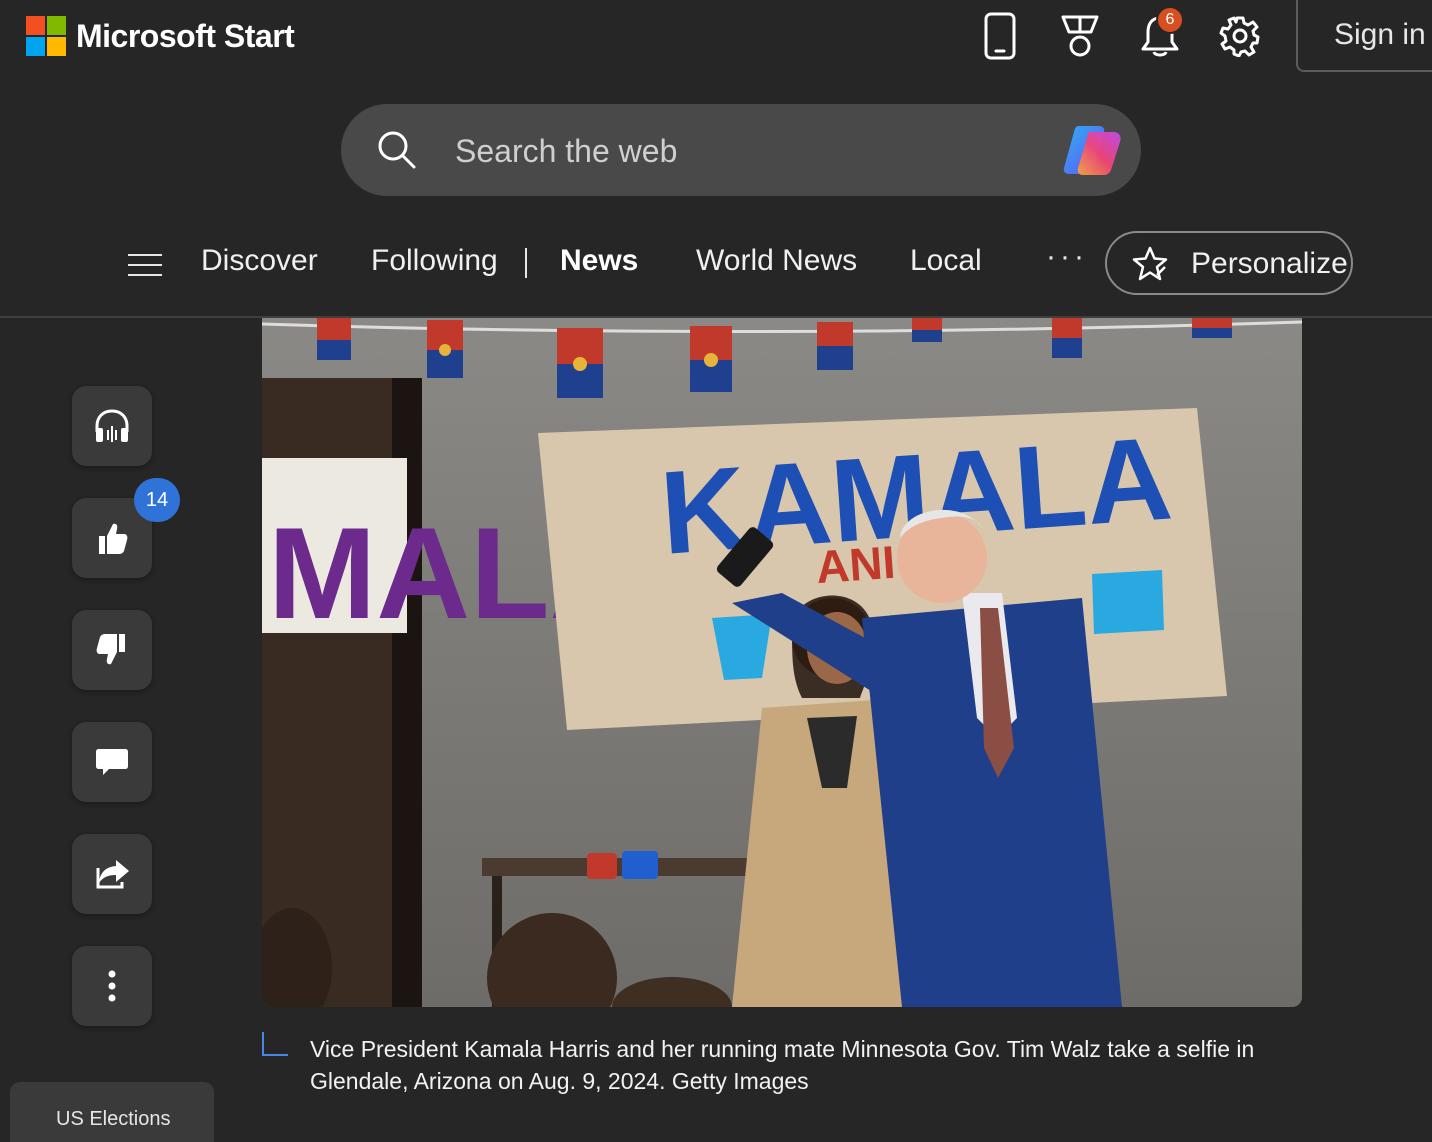 This screenshot has height=1142, width=1432. What do you see at coordinates (275, 1044) in the screenshot?
I see `caption-marker` at bounding box center [275, 1044].